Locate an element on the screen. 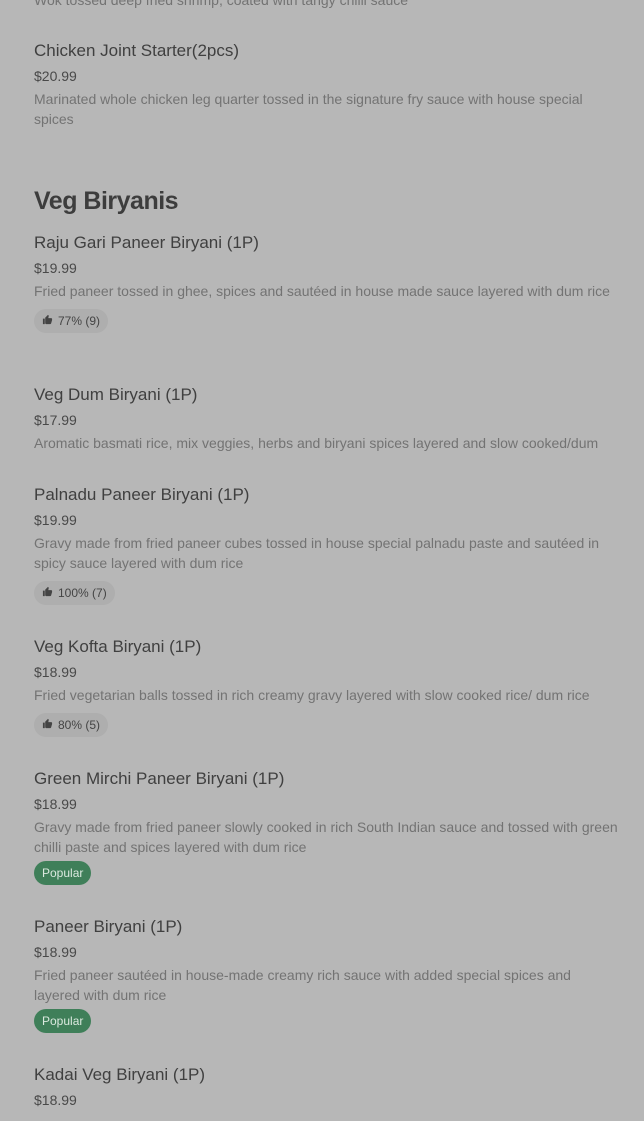 This screenshot has width=644, height=1121. item-name: Raju Gari Paneer Biryani (1P) is located at coordinates (146, 242).